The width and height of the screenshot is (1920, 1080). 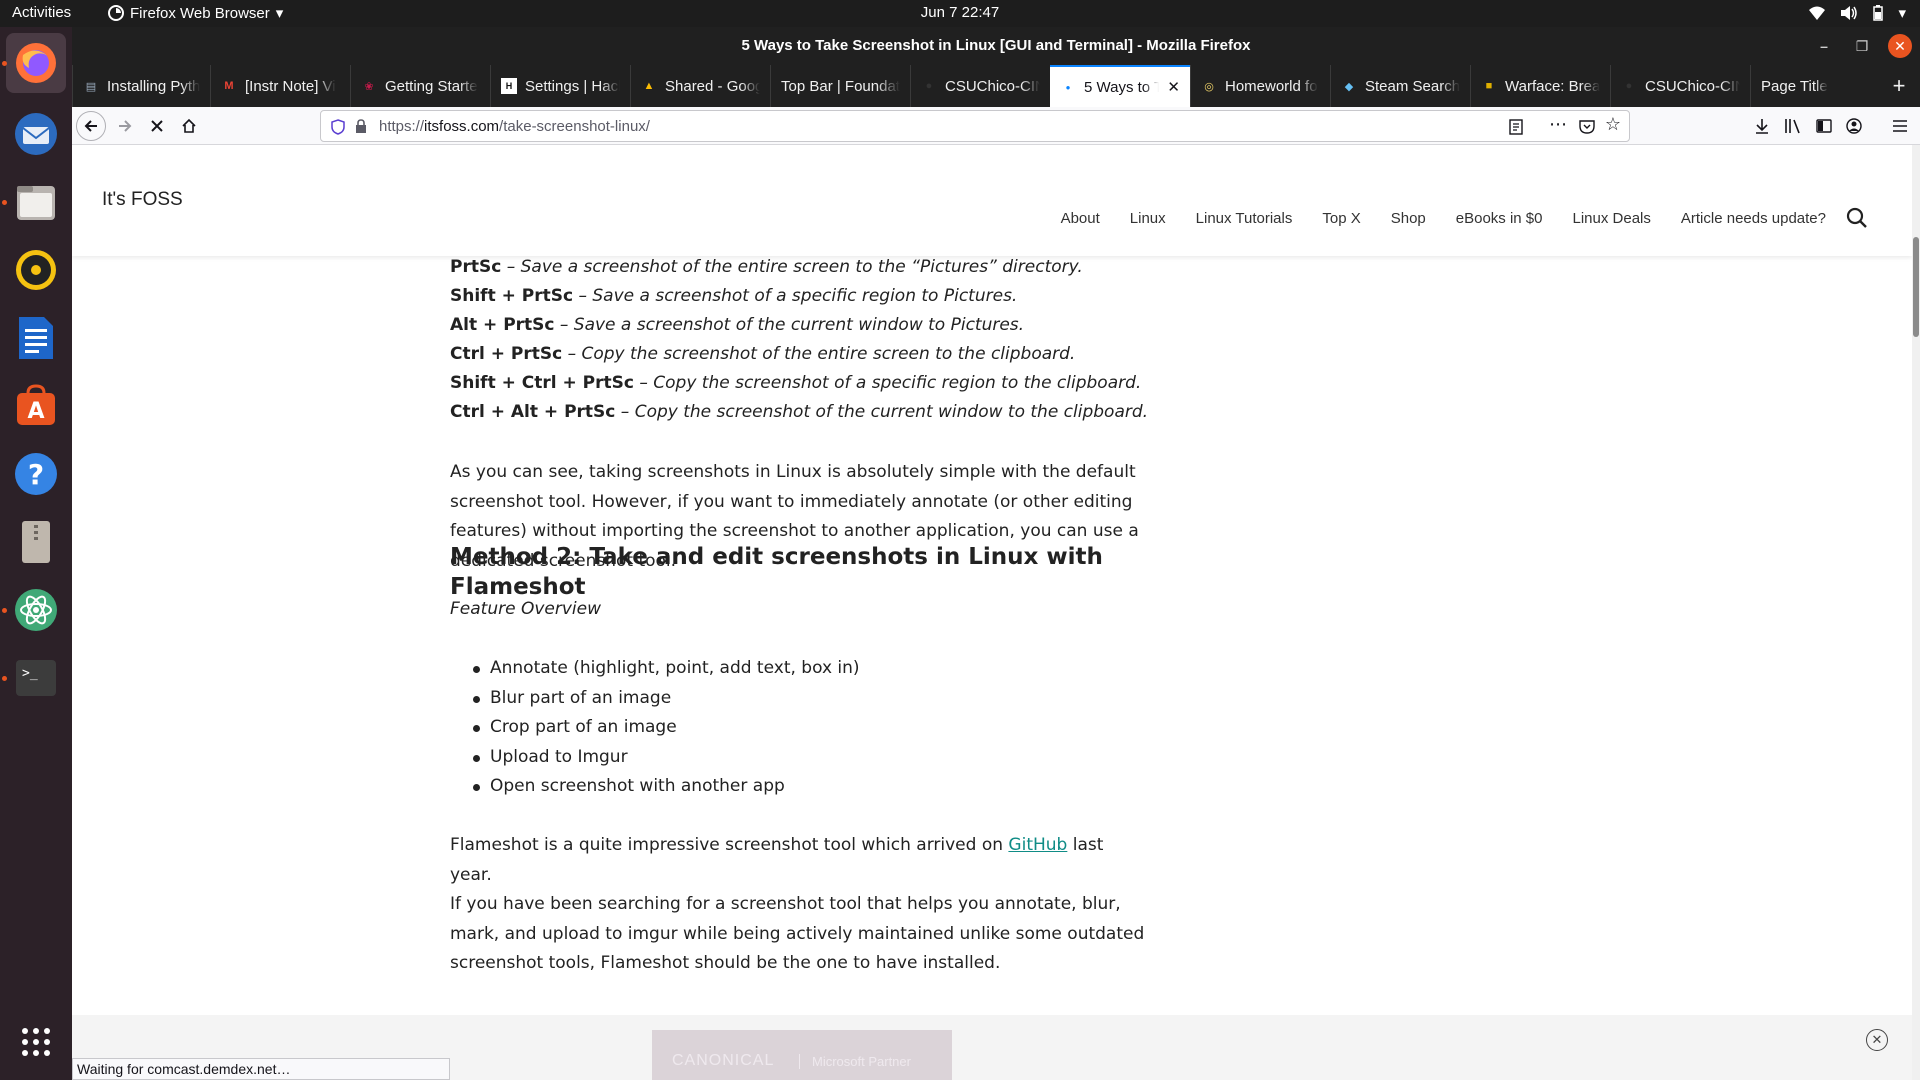 I want to click on thunderbird-icon, so click(x=36, y=134).